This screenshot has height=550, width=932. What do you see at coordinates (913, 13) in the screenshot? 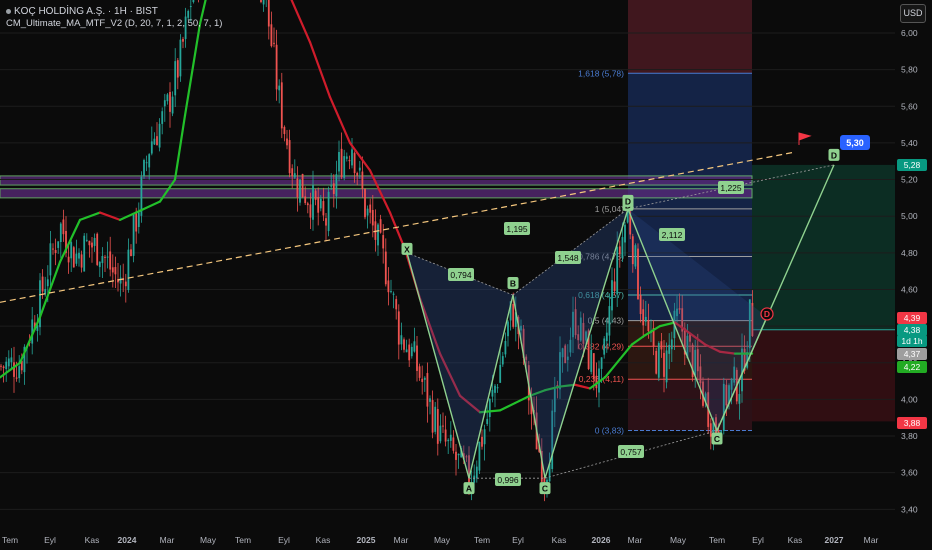
I see `currency-button: USD` at bounding box center [913, 13].